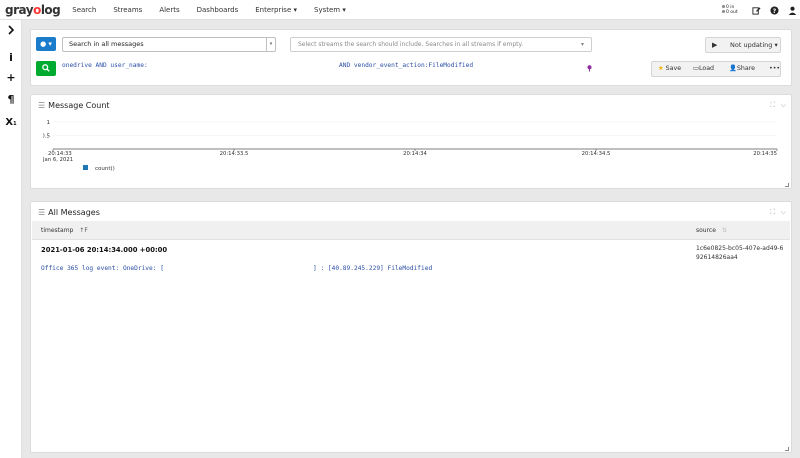 This screenshot has width=800, height=458. What do you see at coordinates (596, 154) in the screenshot?
I see `x-tick-label: 20:14:34.5` at bounding box center [596, 154].